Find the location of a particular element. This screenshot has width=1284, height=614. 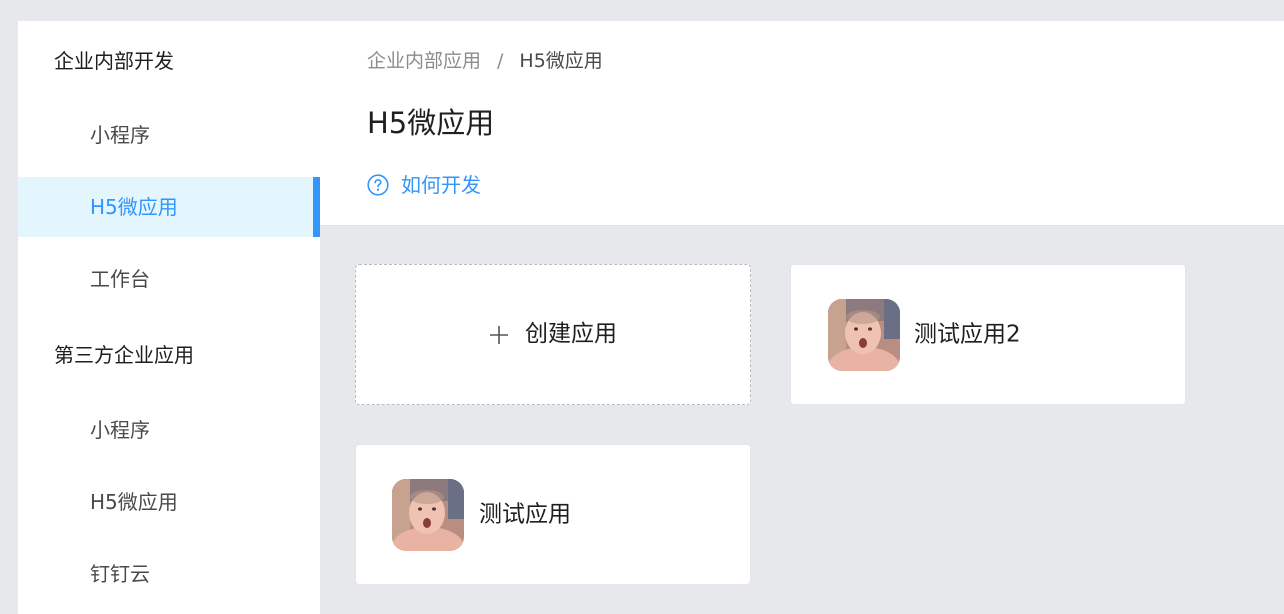

sidebar-item-internal-workbench: 工作台 is located at coordinates (169, 279).